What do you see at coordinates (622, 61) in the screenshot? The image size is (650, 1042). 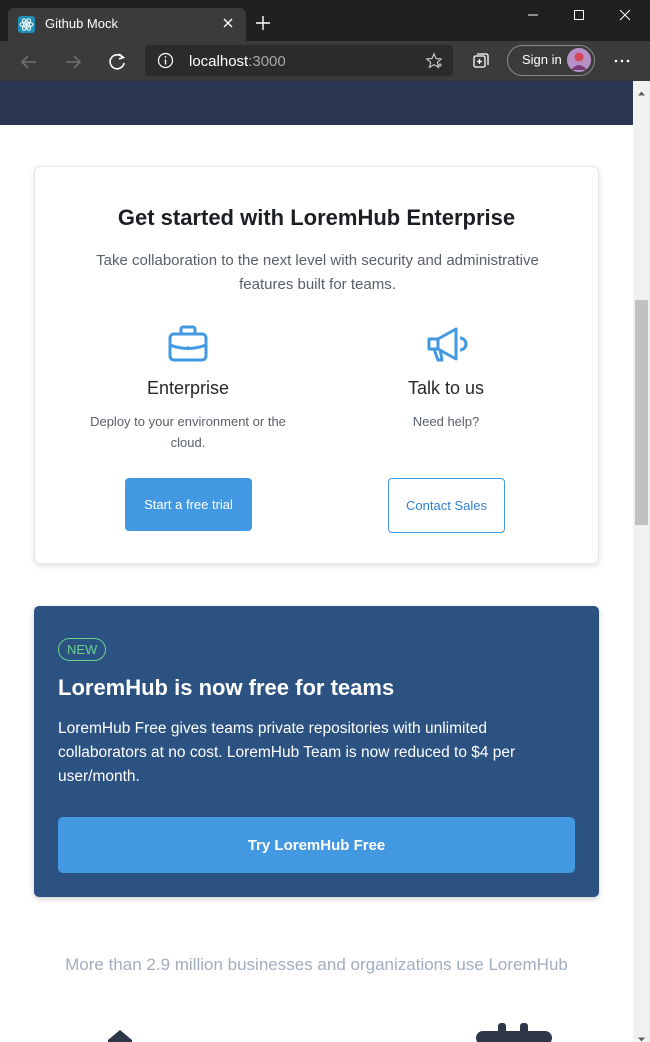 I see `more-options-icon` at bounding box center [622, 61].